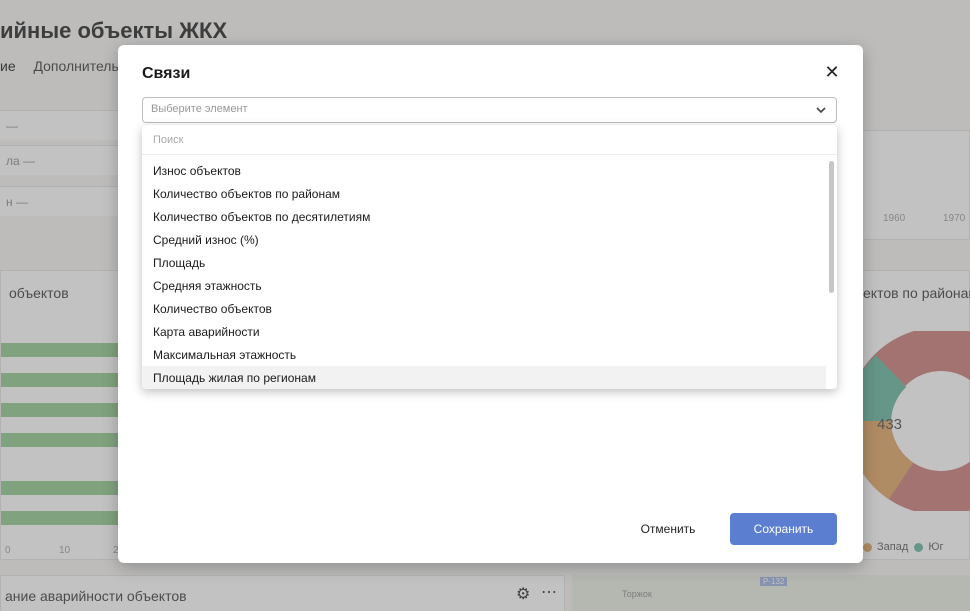 The width and height of the screenshot is (970, 611). What do you see at coordinates (484, 216) in the screenshot?
I see `dropdown-option: Количество объектов по десятилетиям` at bounding box center [484, 216].